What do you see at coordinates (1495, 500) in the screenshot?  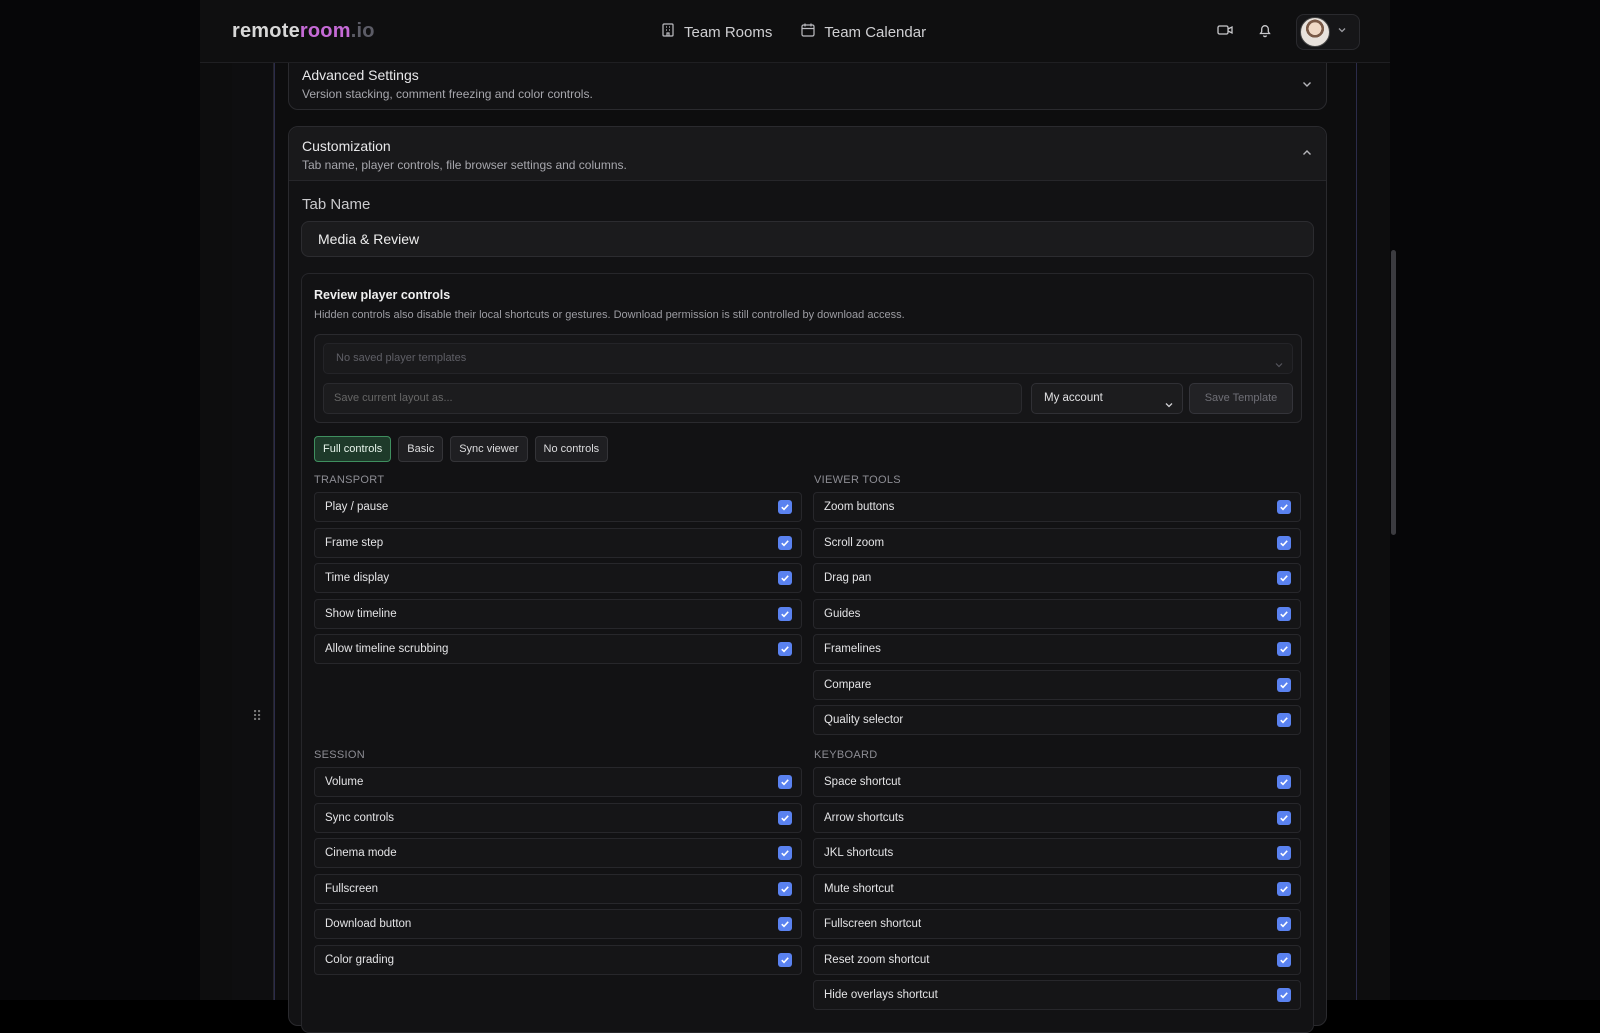 I see `page-background-right` at bounding box center [1495, 500].